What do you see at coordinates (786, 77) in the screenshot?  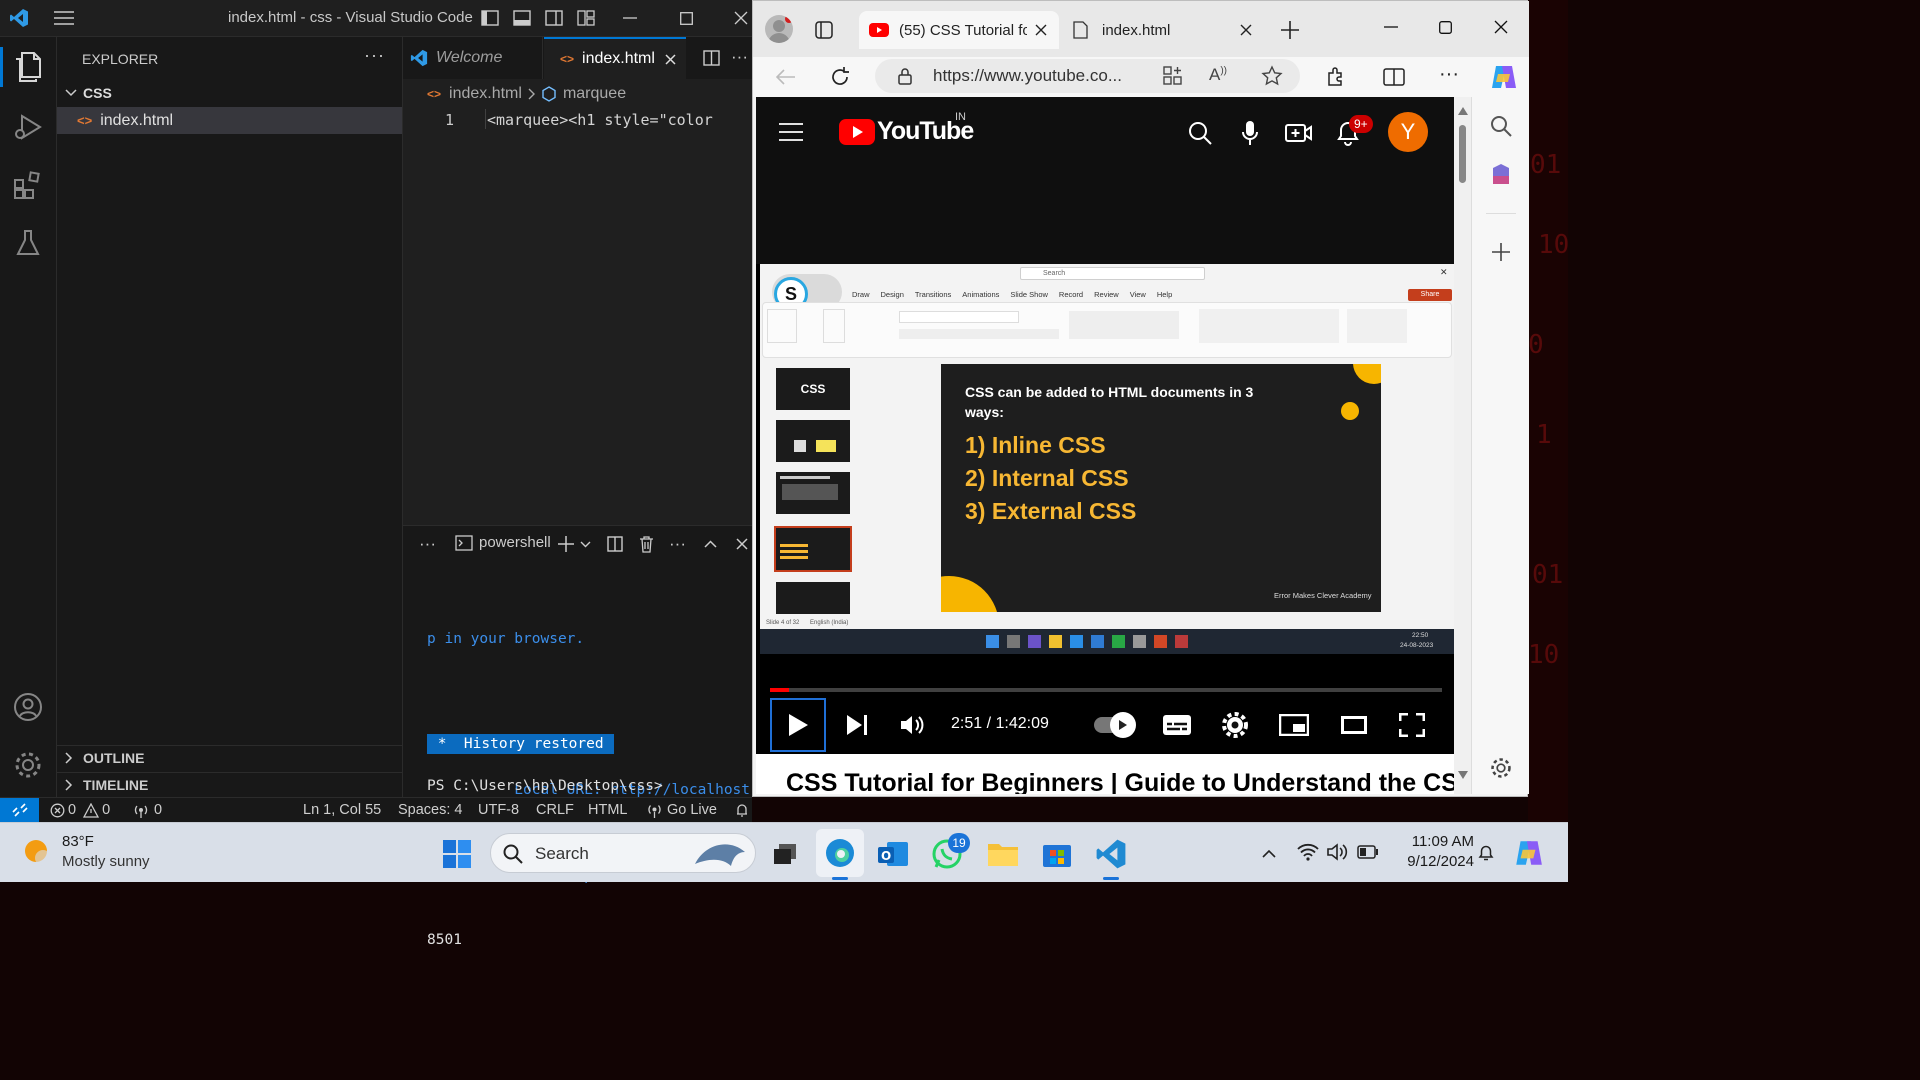 I see `back-arrow-icon` at bounding box center [786, 77].